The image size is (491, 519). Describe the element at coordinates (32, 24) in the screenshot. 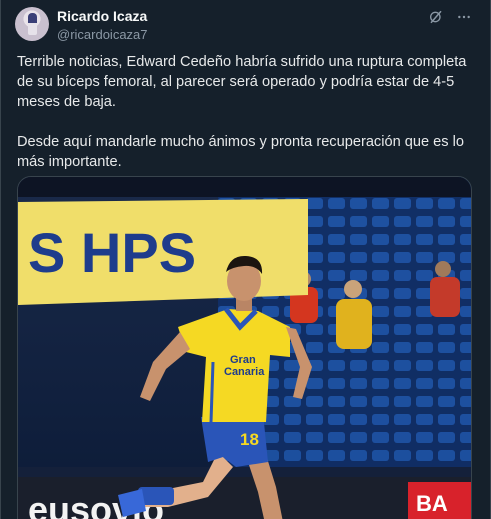

I see `avatar` at that location.